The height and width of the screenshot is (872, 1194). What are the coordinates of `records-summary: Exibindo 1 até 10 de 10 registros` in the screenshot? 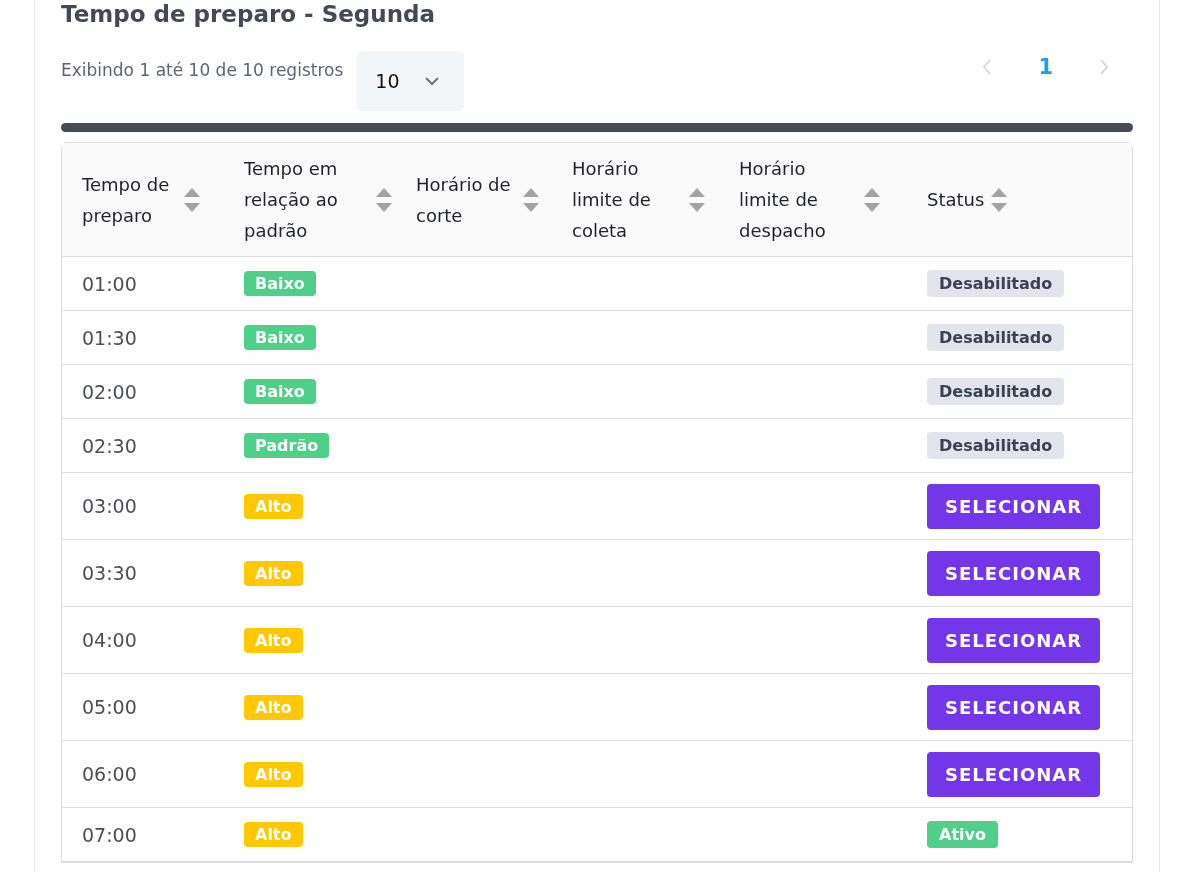 It's located at (202, 70).